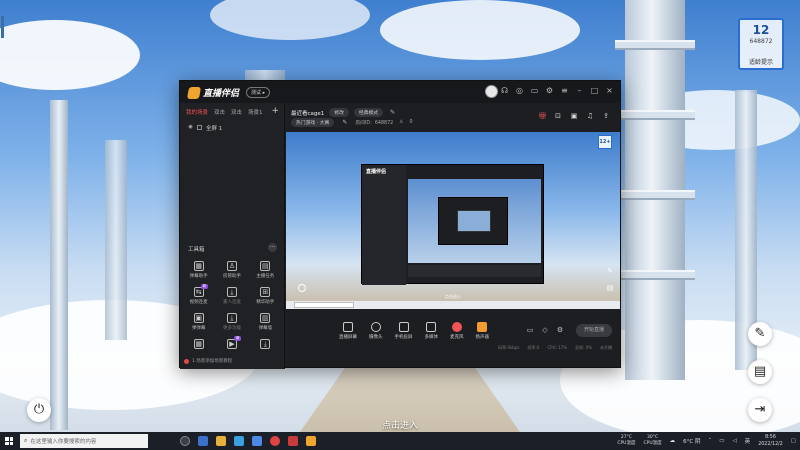 Image resolution: width=800 pixels, height=450 pixels. Describe the element at coordinates (199, 127) in the screenshot. I see `scene-checkbox` at that location.